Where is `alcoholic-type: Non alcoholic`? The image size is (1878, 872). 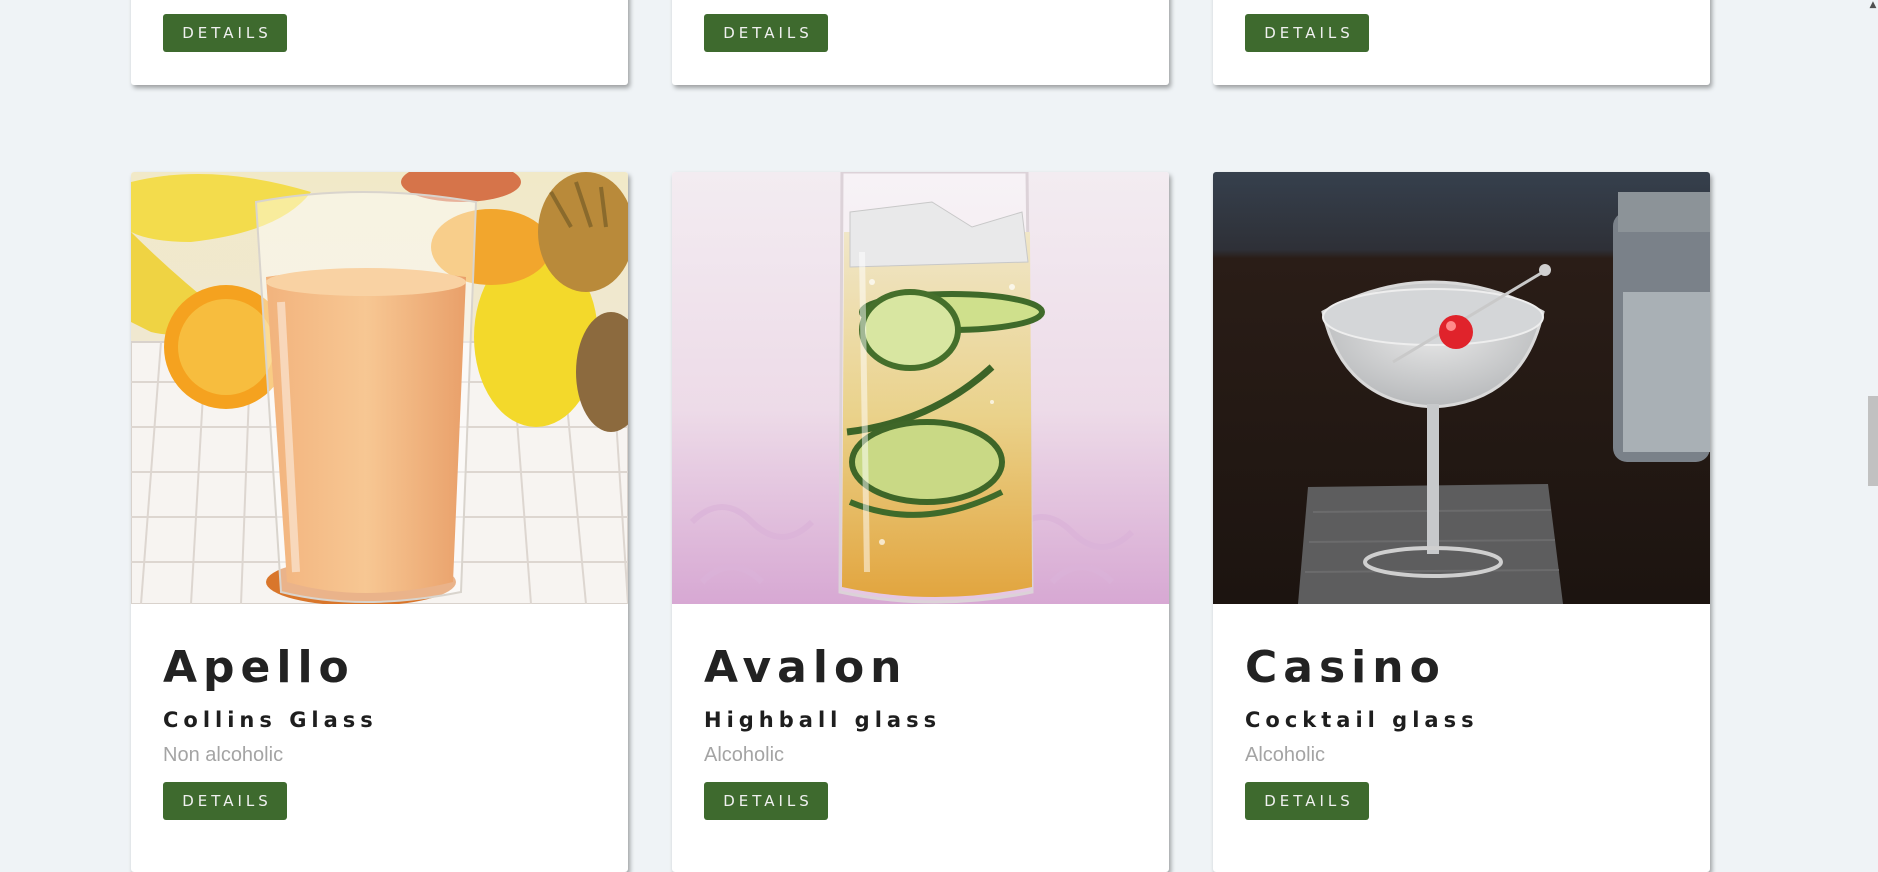 alcoholic-type: Non alcoholic is located at coordinates (223, 755).